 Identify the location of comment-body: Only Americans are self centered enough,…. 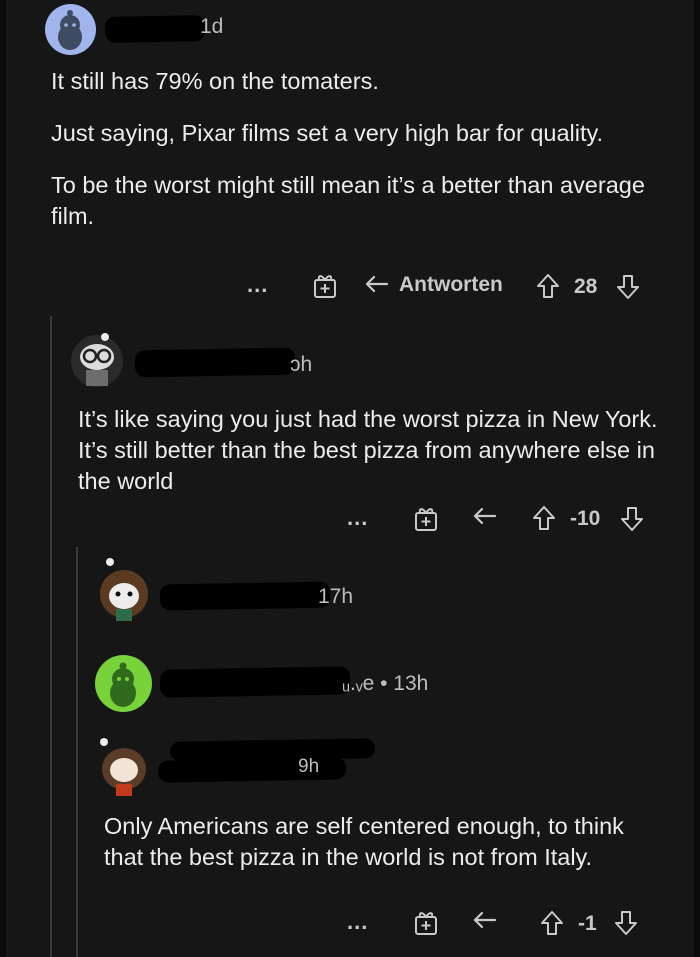
(364, 841).